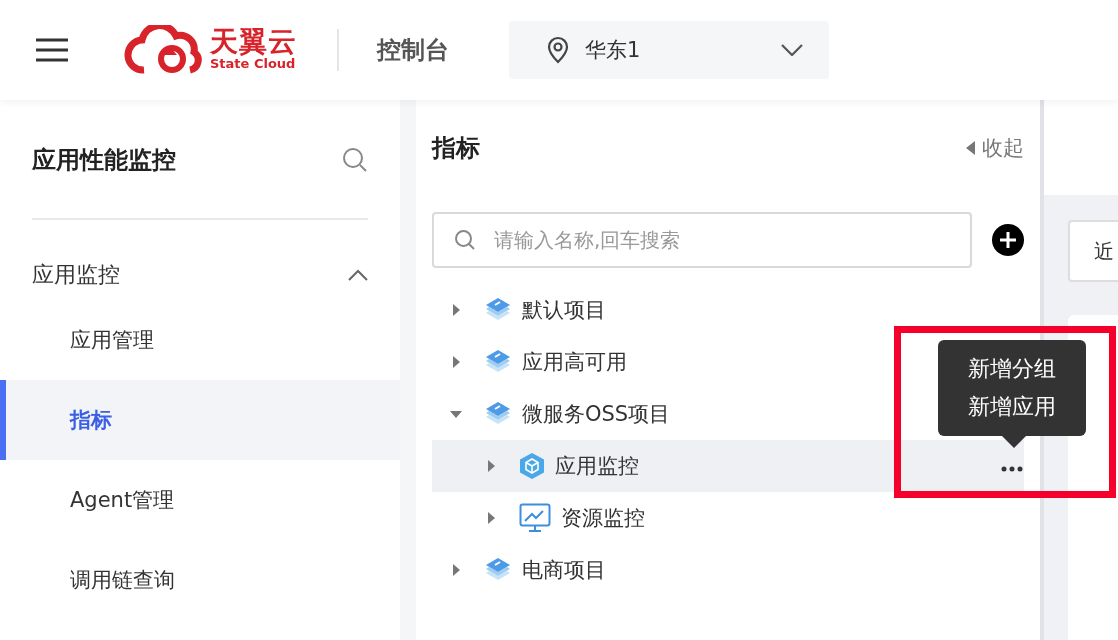  What do you see at coordinates (728, 466) in the screenshot?
I see `tree-item: 应用监控` at bounding box center [728, 466].